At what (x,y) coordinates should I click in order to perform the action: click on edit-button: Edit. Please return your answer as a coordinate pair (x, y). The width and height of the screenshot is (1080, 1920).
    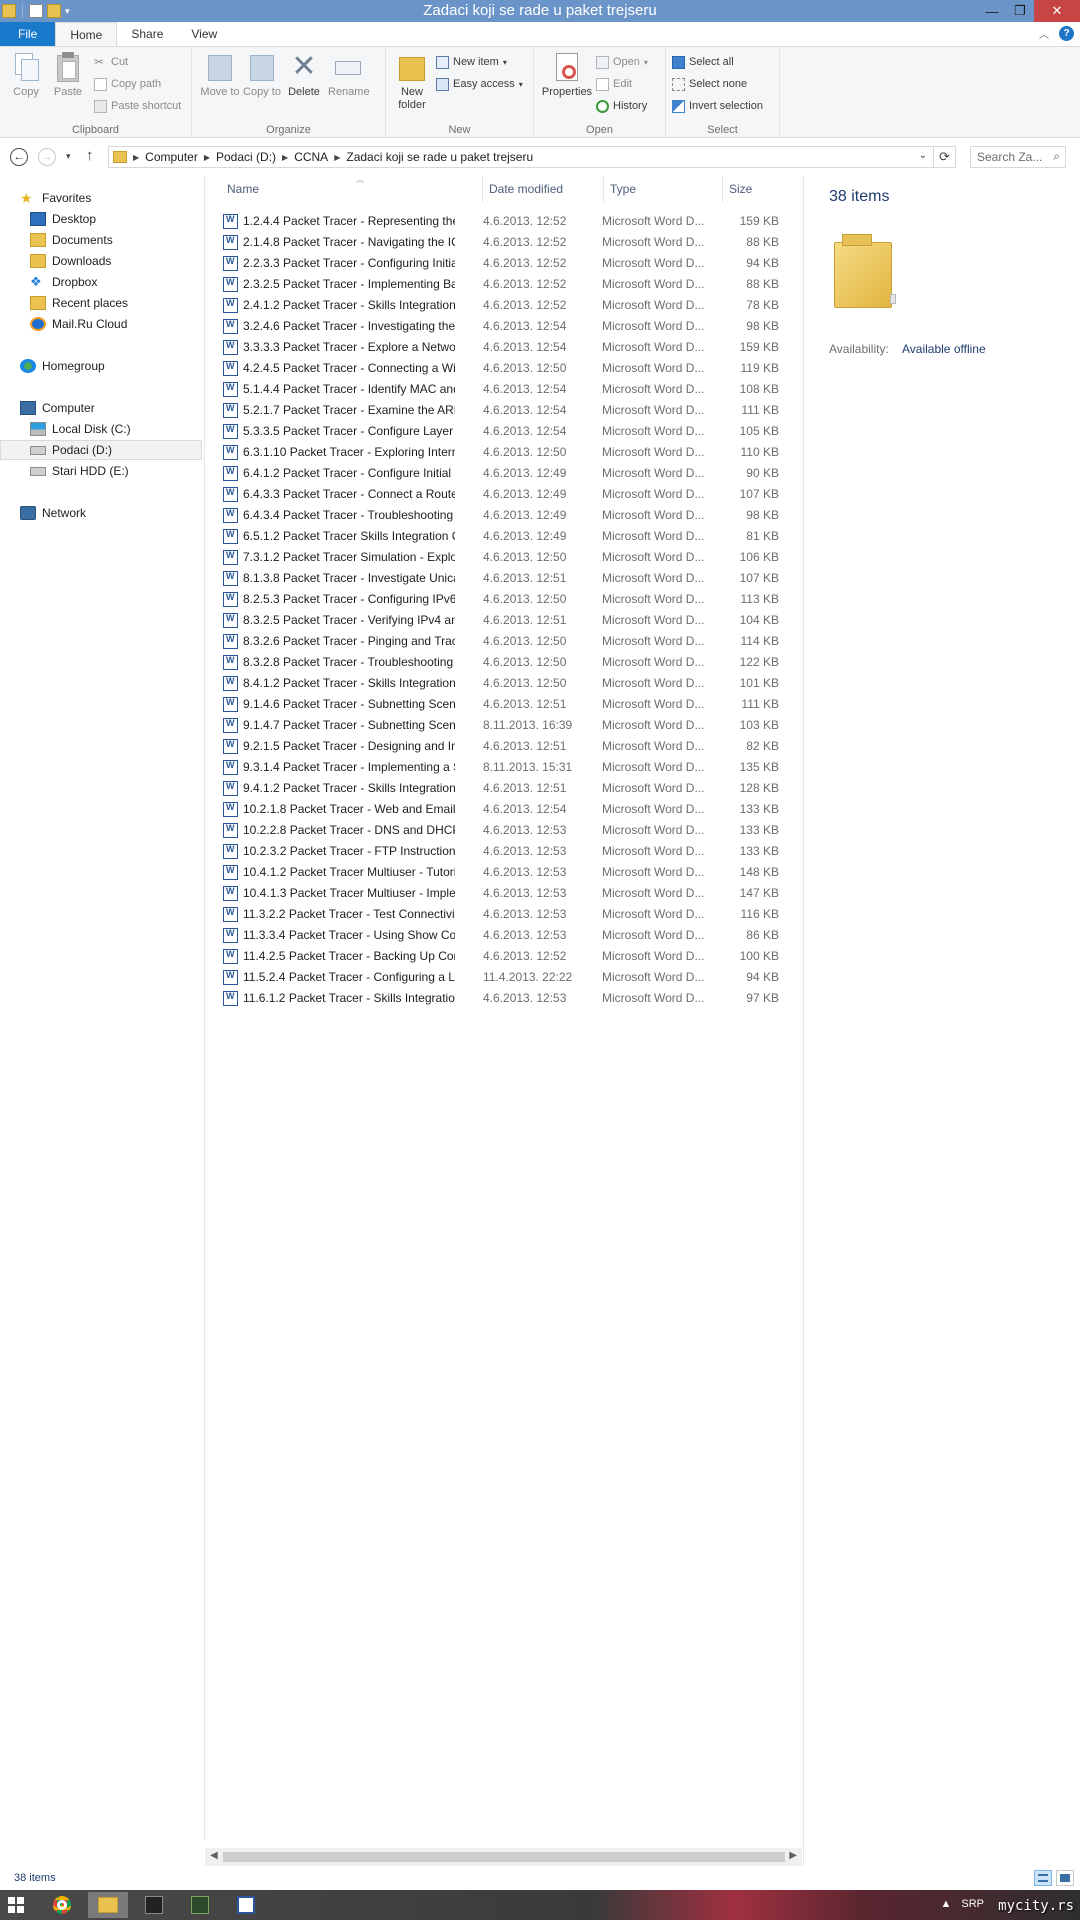
    Looking at the image, I should click on (614, 84).